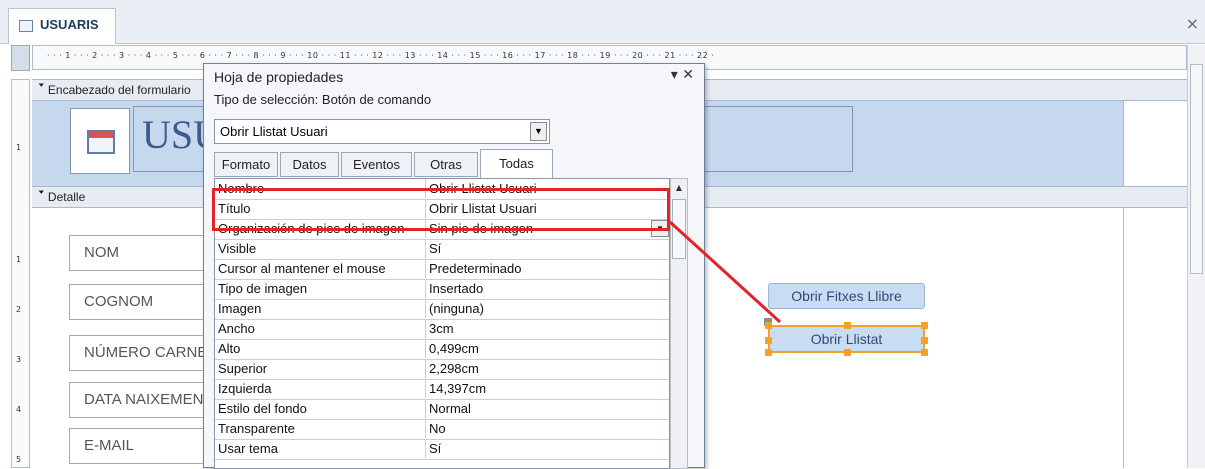 This screenshot has height=469, width=1205. I want to click on property-row: Visible Sí, so click(442, 249).